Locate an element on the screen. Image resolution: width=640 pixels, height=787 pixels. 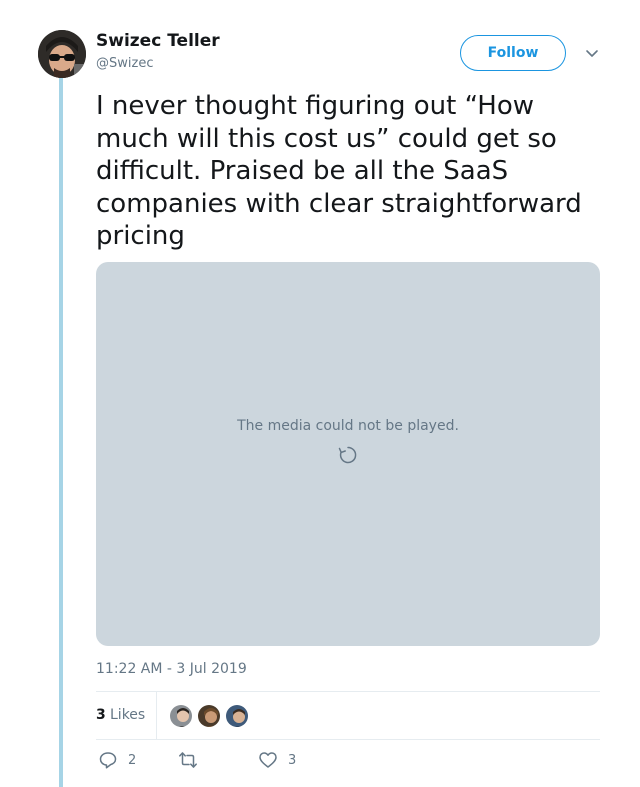
media-error-message: The media could not be played. is located at coordinates (348, 426).